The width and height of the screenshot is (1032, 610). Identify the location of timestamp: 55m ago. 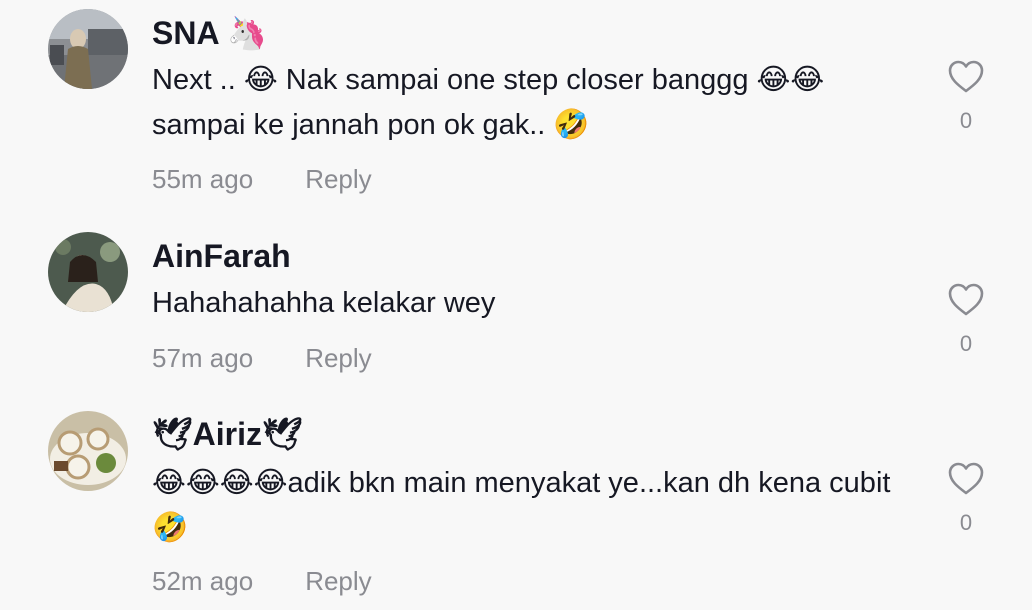
(203, 179).